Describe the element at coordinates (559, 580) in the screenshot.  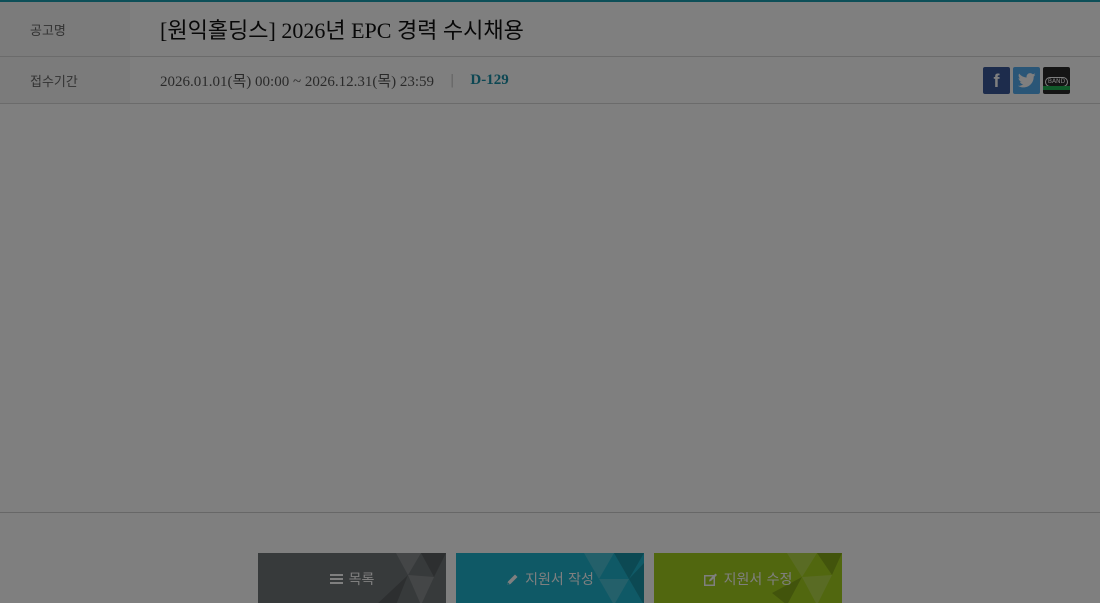
I see `write-button-label: 지원서 작성` at that location.